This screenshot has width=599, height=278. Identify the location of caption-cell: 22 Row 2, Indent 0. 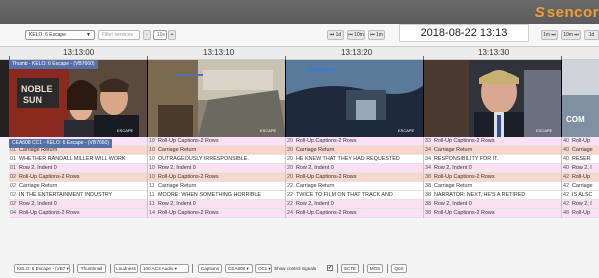
(355, 204).